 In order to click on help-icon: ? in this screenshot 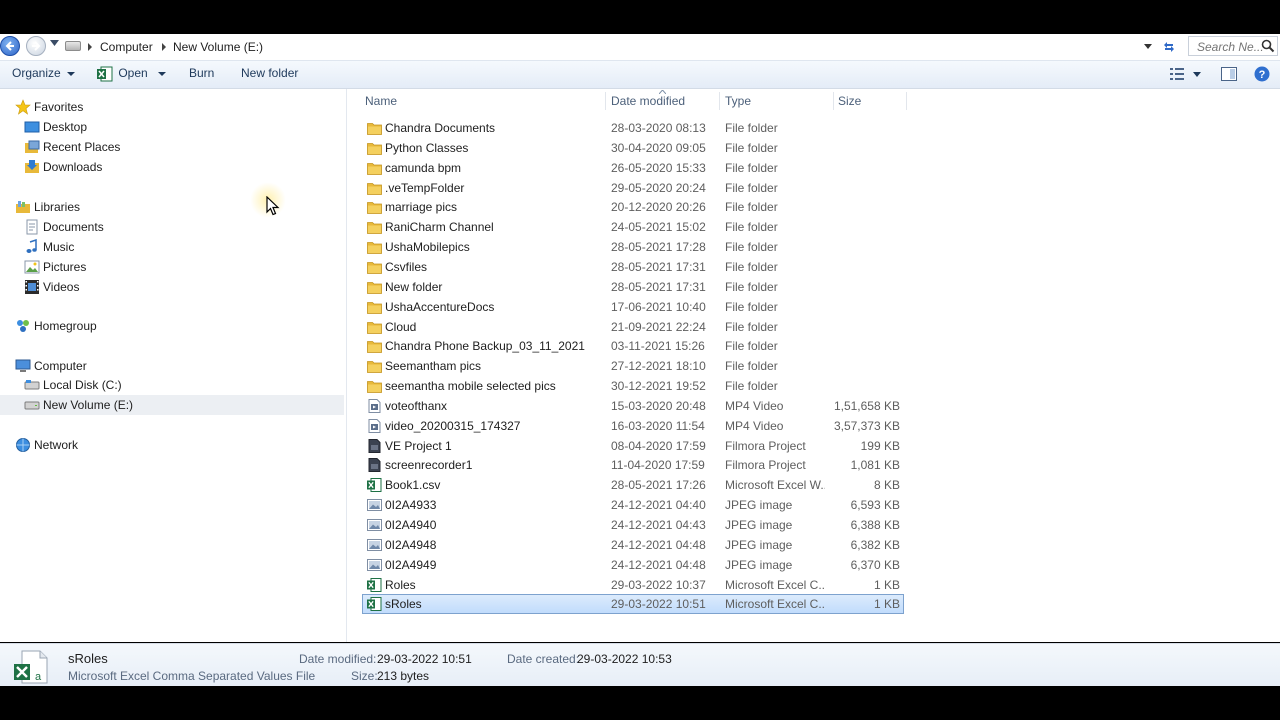, I will do `click(1262, 74)`.